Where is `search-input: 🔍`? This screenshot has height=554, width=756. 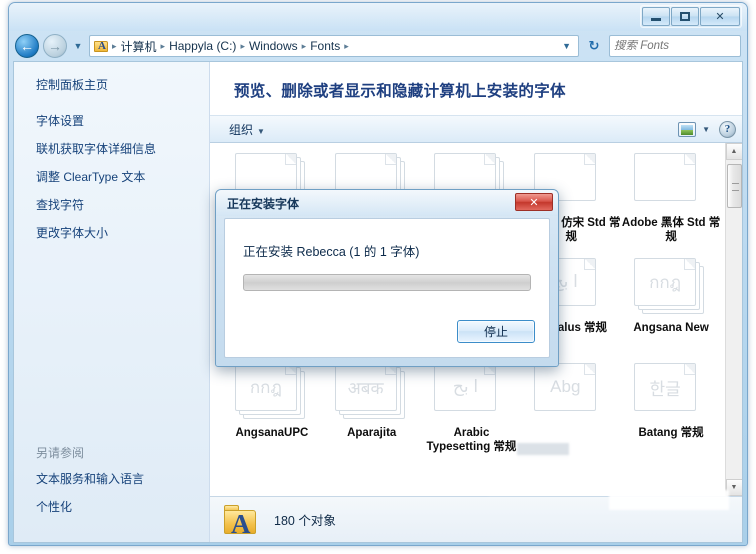
search-input: 🔍 is located at coordinates (678, 46).